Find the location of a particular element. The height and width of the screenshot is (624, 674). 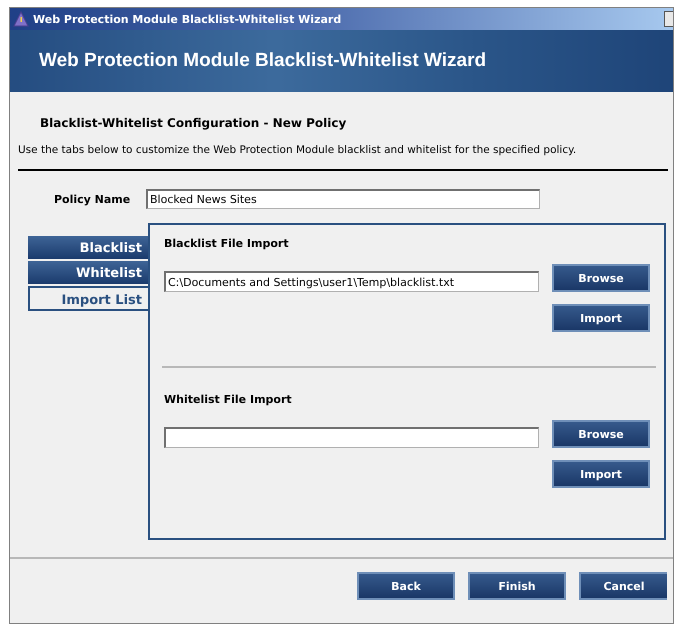

tab: Import List is located at coordinates (89, 298).